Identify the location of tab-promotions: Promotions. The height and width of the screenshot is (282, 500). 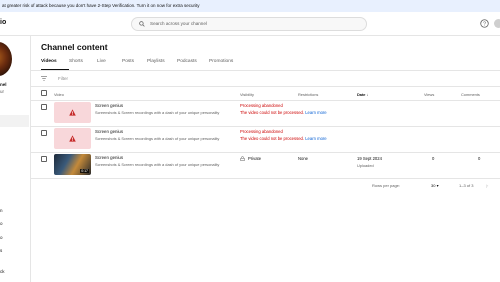
(226, 64).